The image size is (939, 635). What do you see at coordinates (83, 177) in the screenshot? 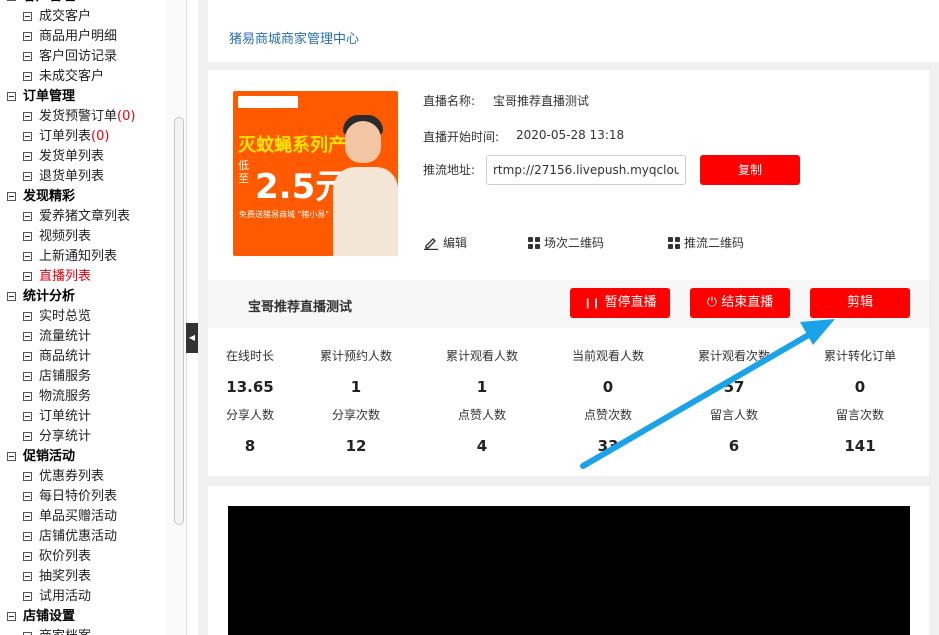
I see `sidebar-item: 退货单列表` at bounding box center [83, 177].